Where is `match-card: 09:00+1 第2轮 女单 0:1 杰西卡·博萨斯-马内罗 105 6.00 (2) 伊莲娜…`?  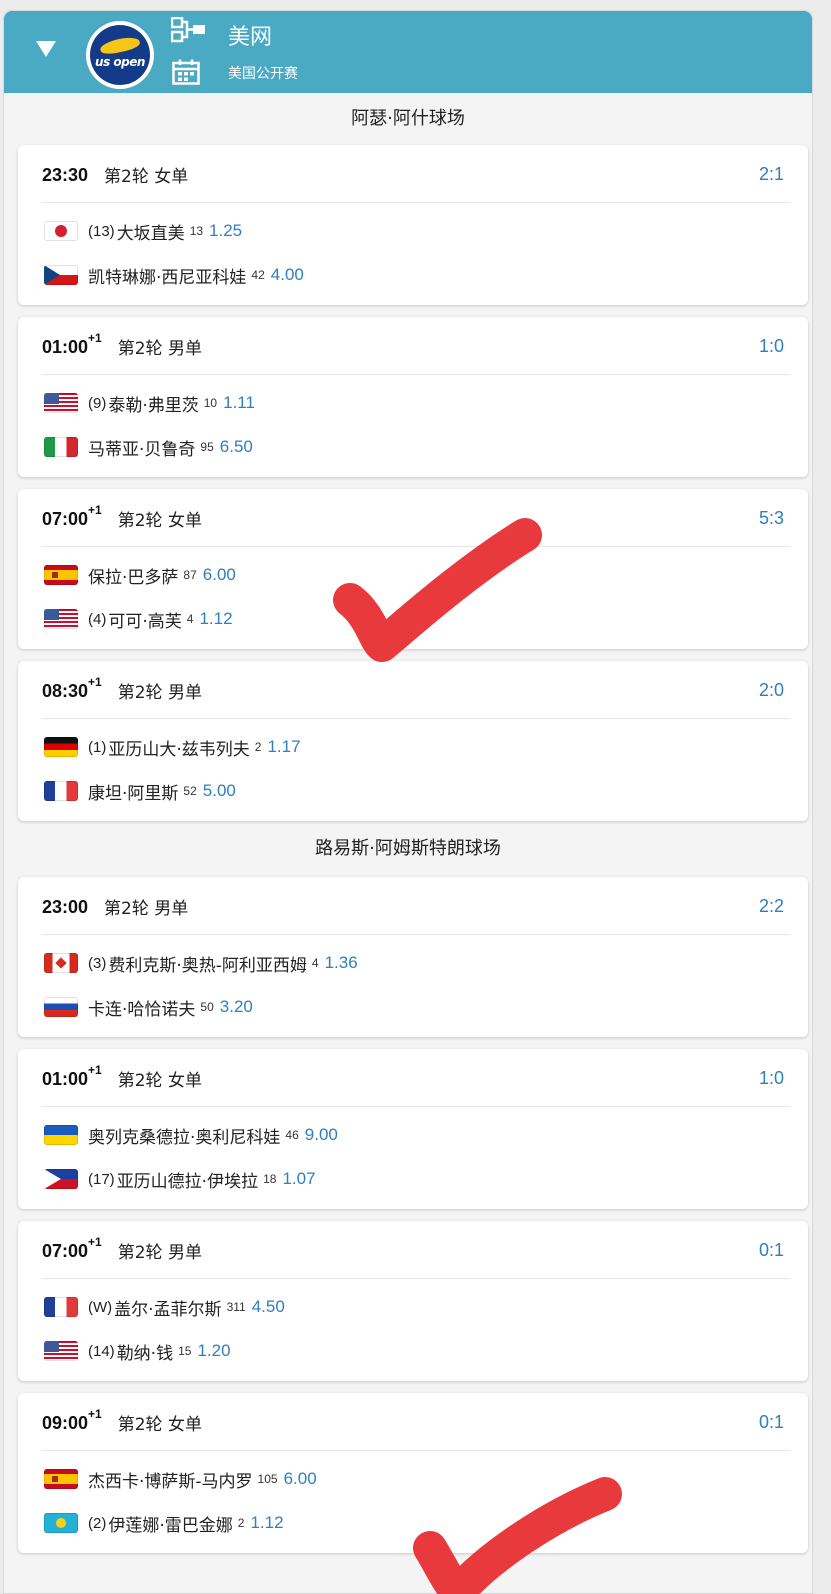 match-card: 09:00+1 第2轮 女单 0:1 杰西卡·博萨斯-马内罗 105 6.00 (2) 伊莲娜… is located at coordinates (413, 1473).